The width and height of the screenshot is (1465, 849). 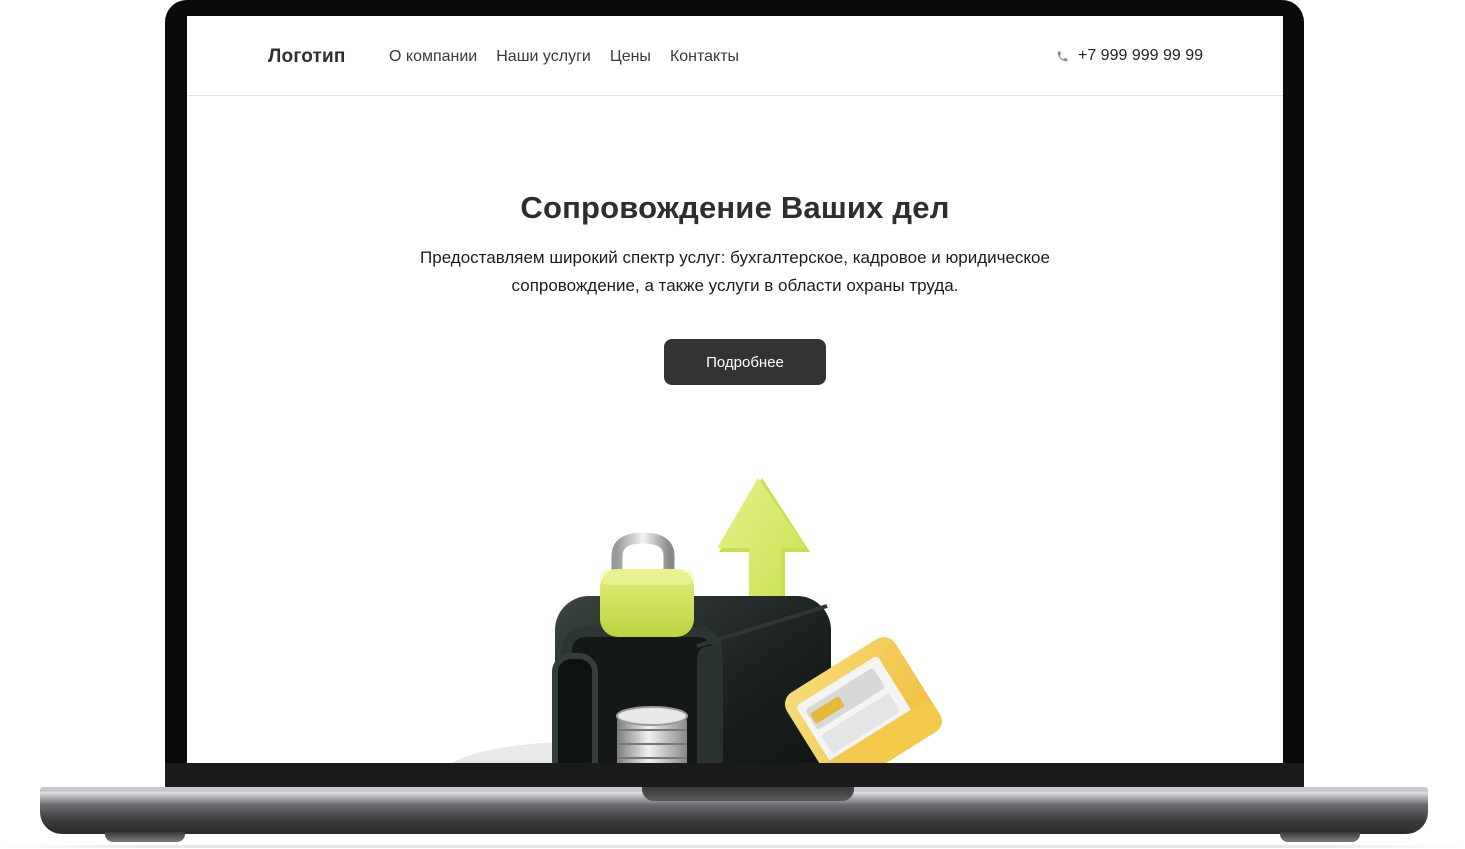 What do you see at coordinates (1320, 837) in the screenshot?
I see `laptop-foot-right` at bounding box center [1320, 837].